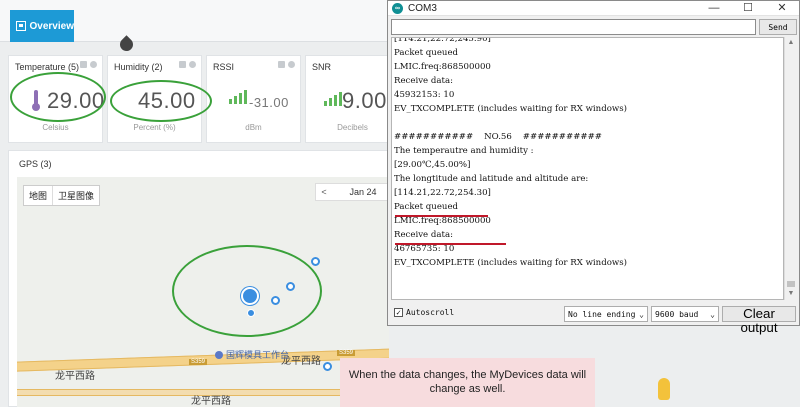  Describe the element at coordinates (442, 40) in the screenshot. I see `output-line: [114.21,22.72,245.90]` at that location.